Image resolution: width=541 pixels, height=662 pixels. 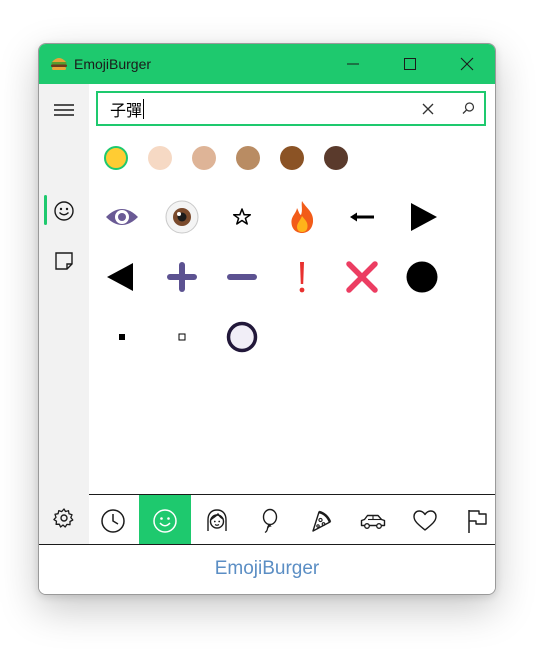 I want to click on flag-icon, so click(x=477, y=521).